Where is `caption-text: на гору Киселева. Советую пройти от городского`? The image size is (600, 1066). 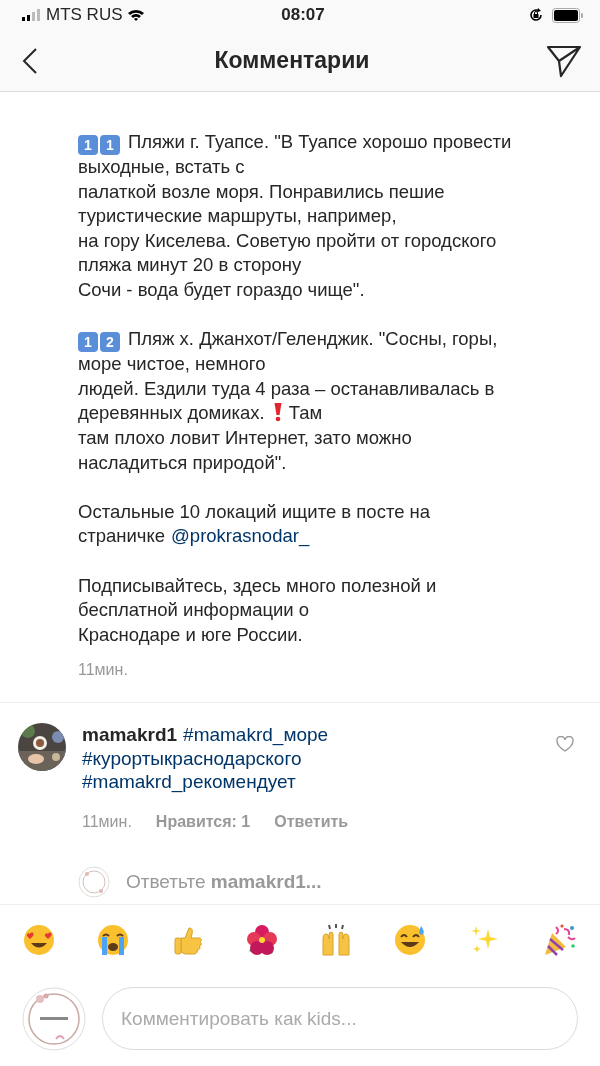 caption-text: на гору Киселева. Советую пройти от городского is located at coordinates (287, 240).